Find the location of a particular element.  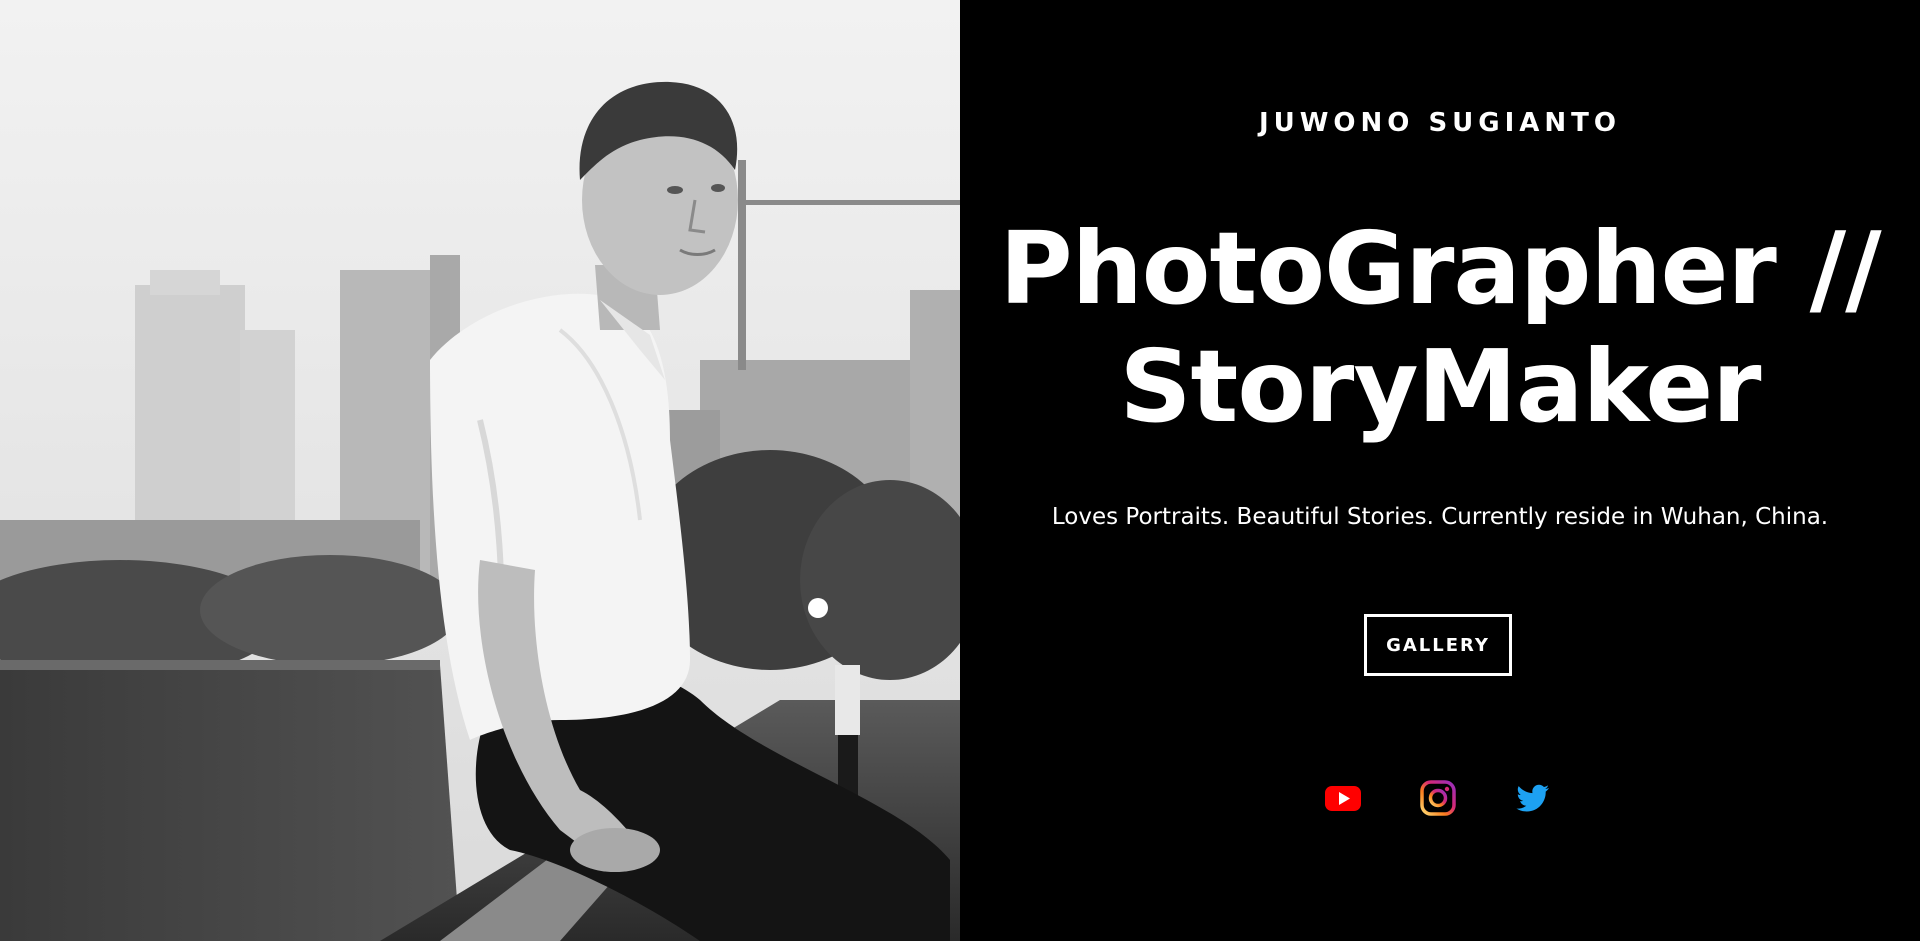

headline-line-1: PhotoGrapher // is located at coordinates (1440, 268).